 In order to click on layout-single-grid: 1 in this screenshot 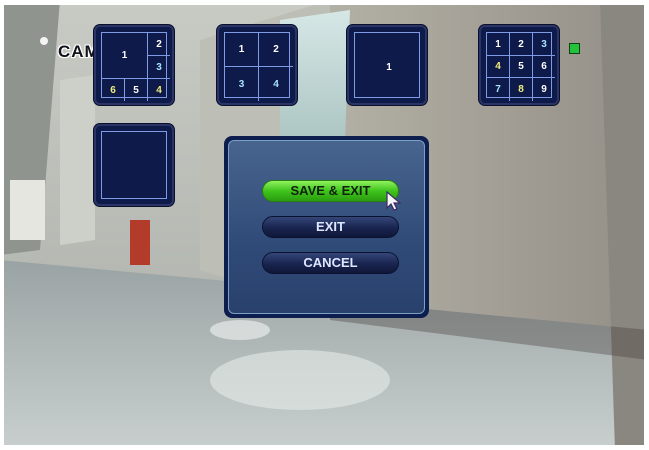, I will do `click(387, 65)`.